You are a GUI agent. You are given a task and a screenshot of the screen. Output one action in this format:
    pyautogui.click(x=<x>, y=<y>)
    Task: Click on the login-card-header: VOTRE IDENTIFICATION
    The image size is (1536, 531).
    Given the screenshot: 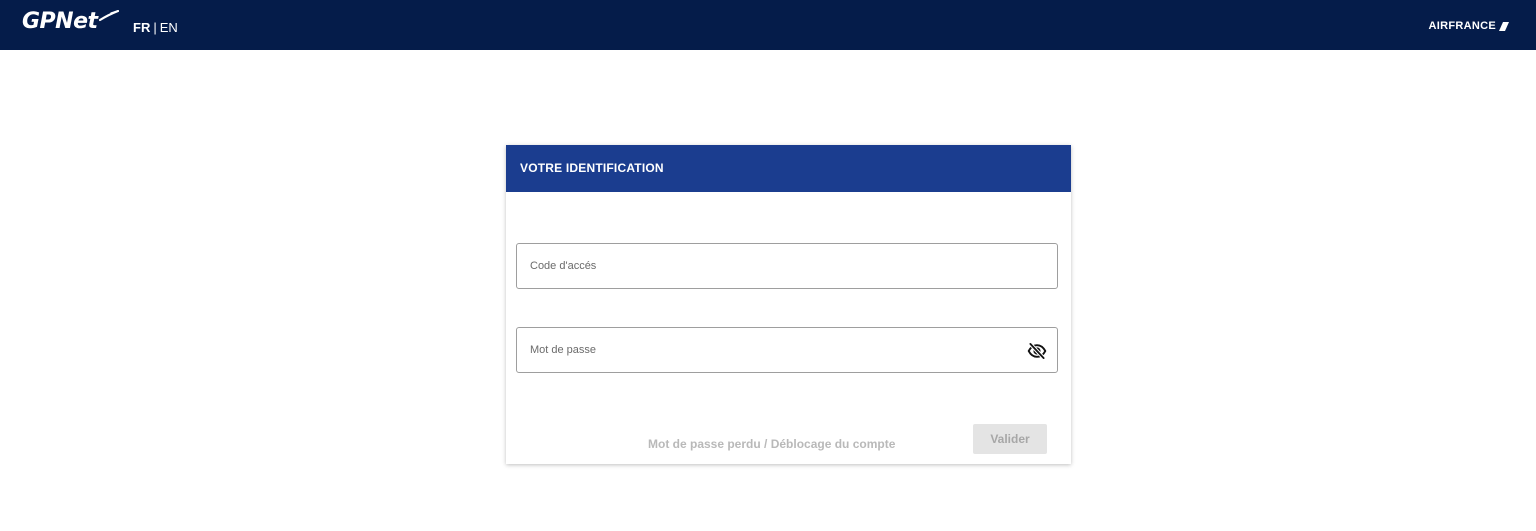 What is the action you would take?
    pyautogui.click(x=788, y=168)
    